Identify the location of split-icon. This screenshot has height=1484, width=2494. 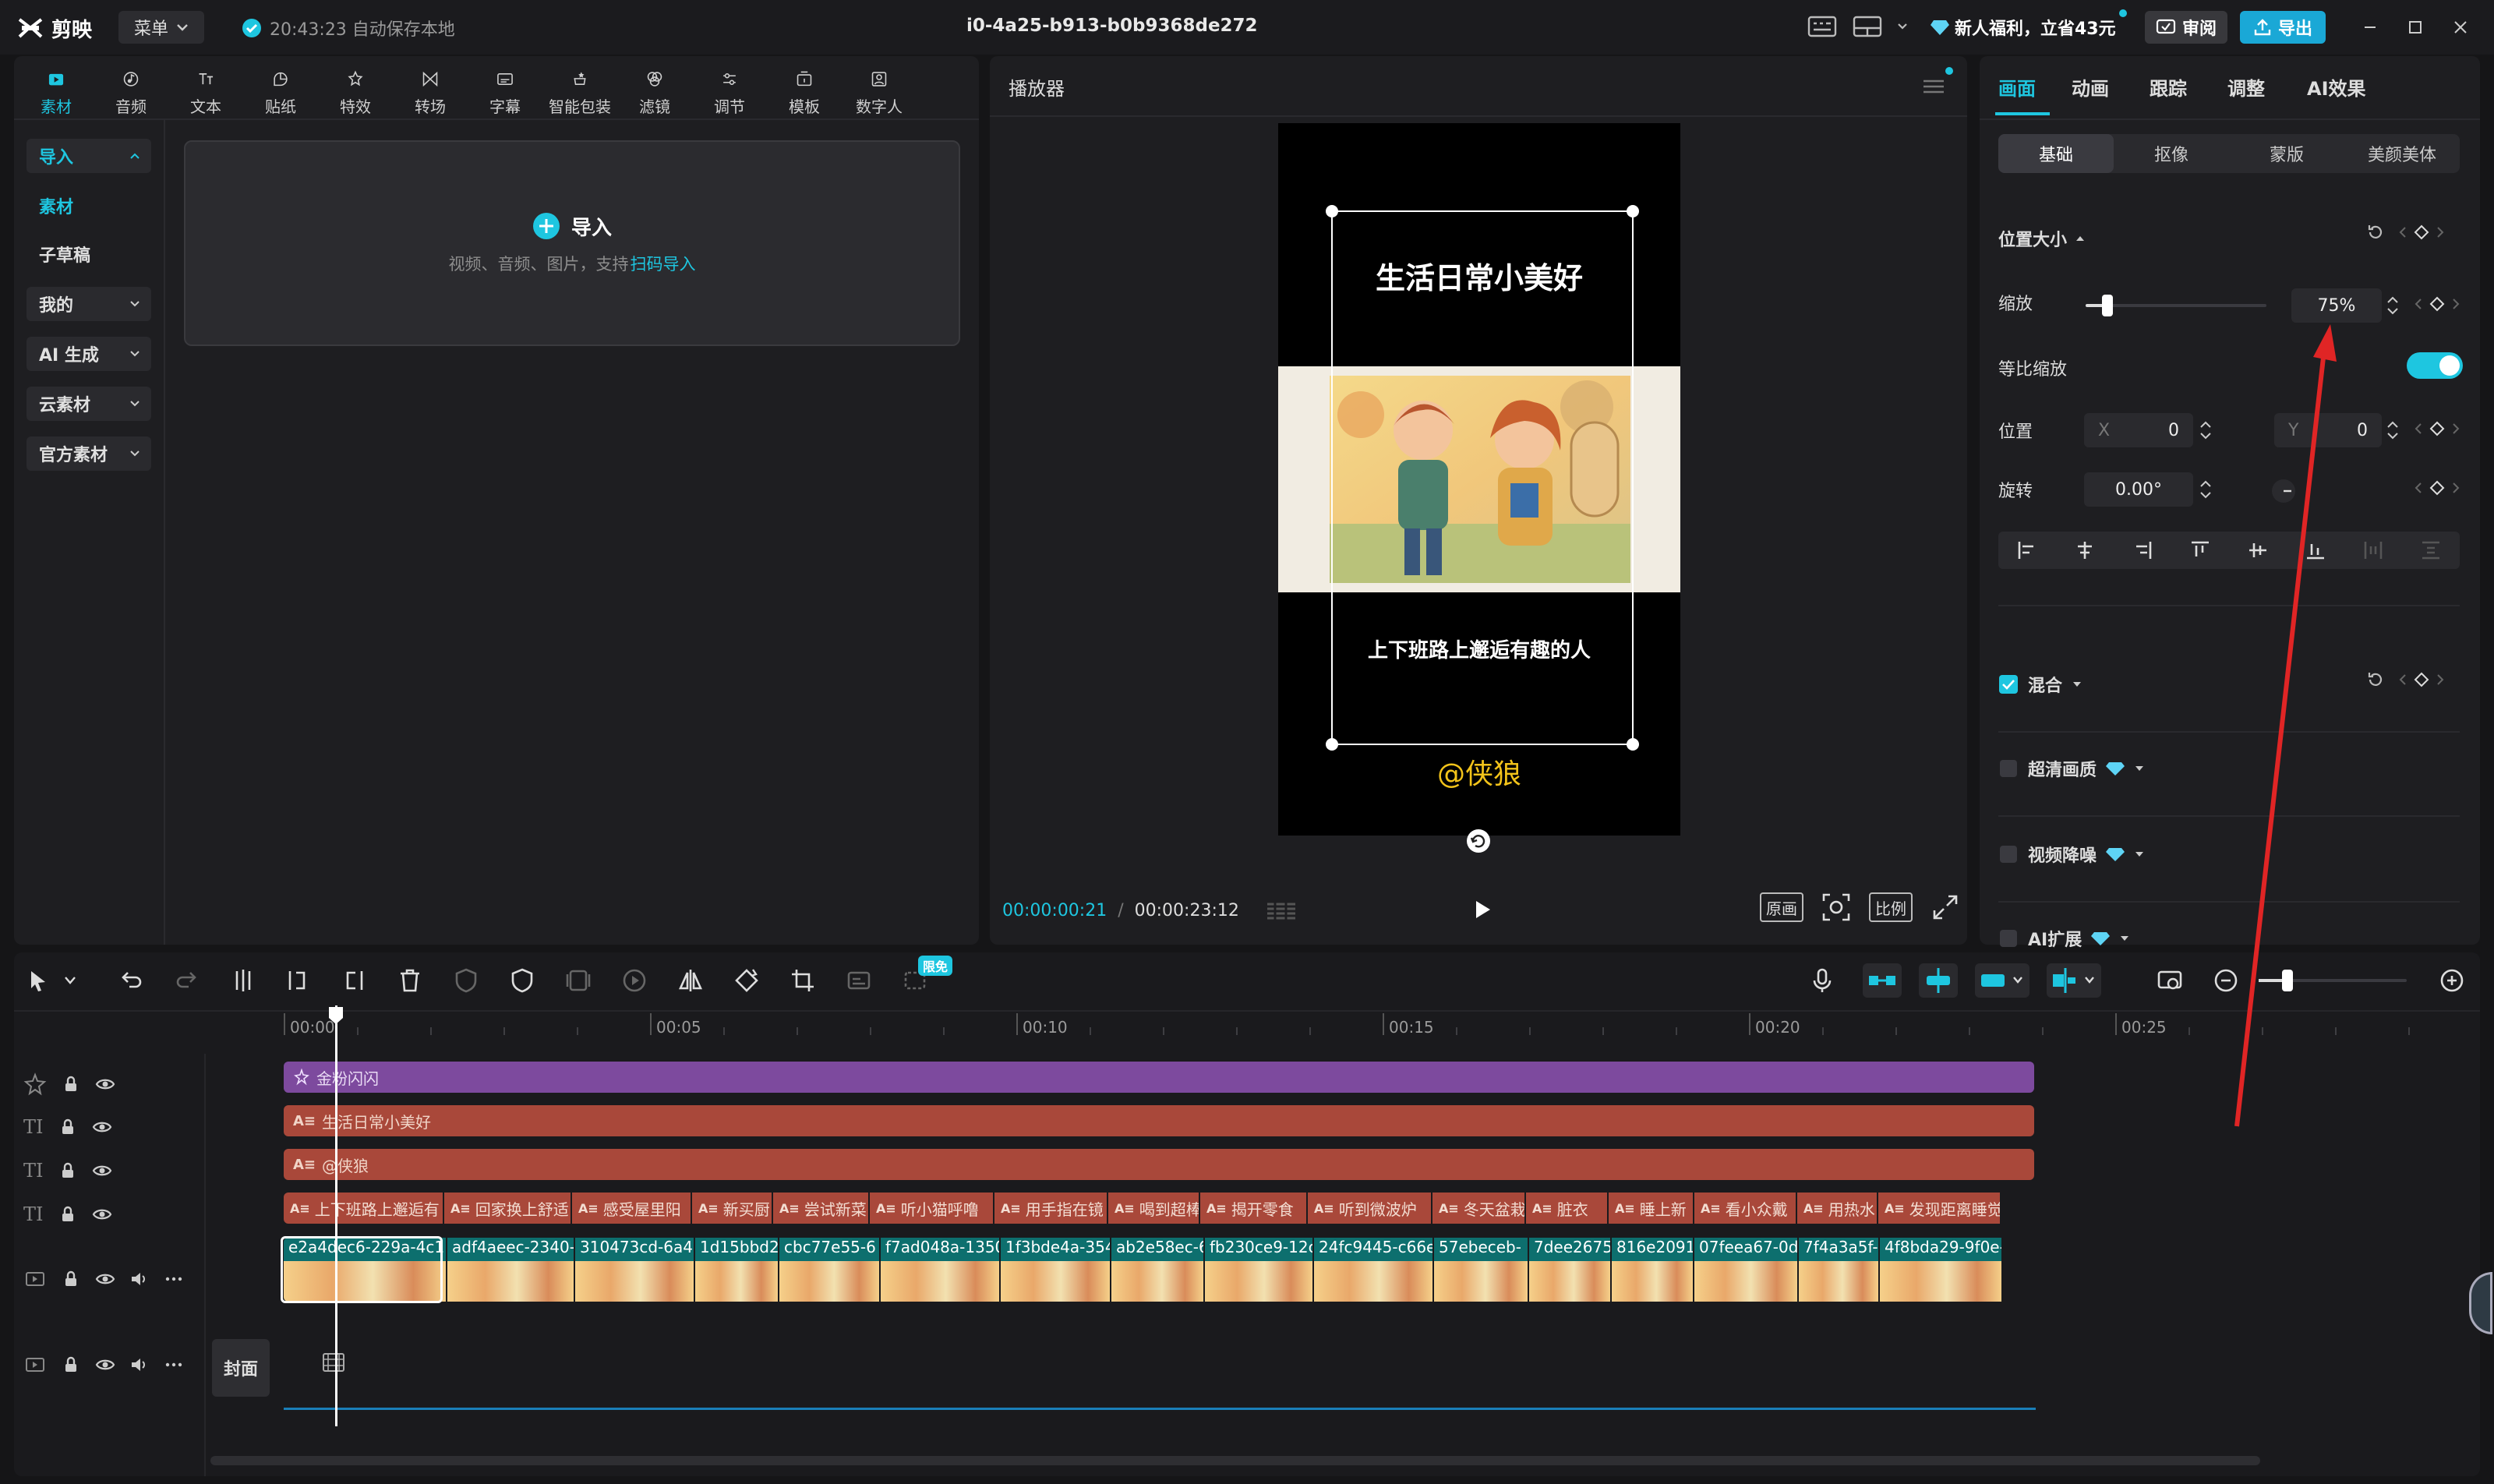
(243, 980).